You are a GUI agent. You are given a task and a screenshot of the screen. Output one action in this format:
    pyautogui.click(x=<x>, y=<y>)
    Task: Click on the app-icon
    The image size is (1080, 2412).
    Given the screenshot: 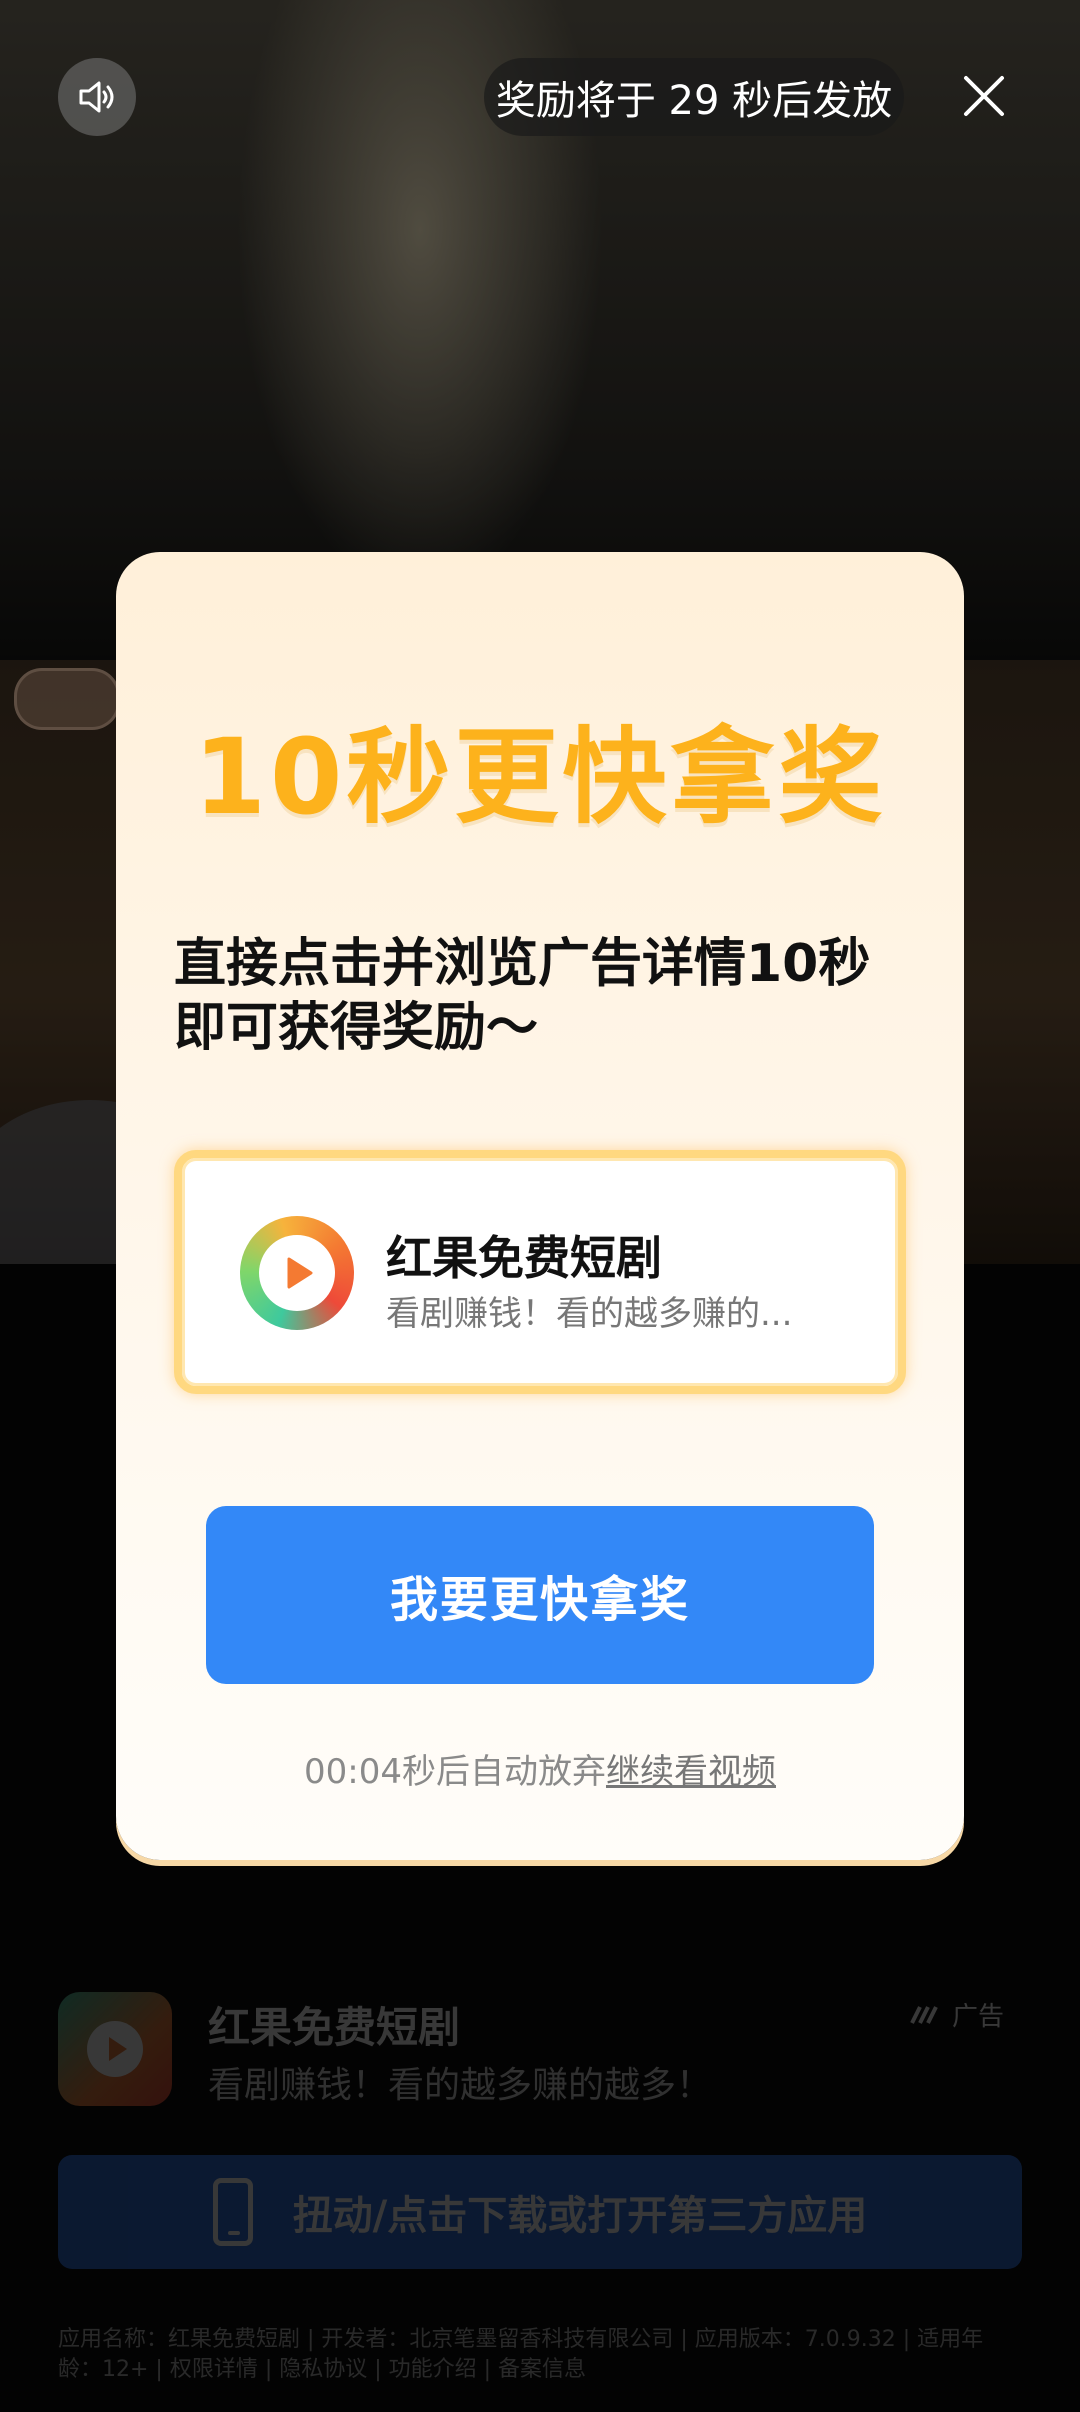 What is the action you would take?
    pyautogui.click(x=297, y=1273)
    